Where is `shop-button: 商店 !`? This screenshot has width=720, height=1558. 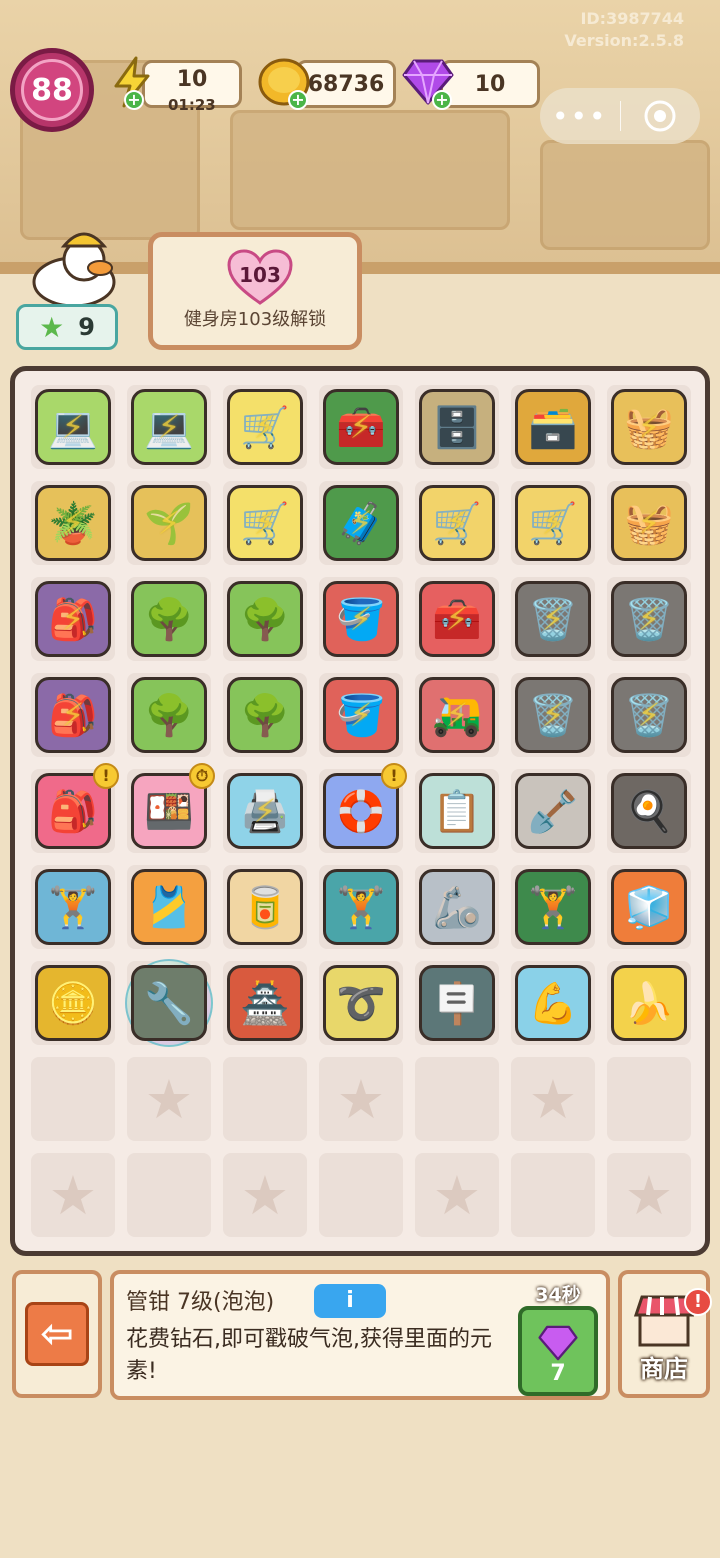
shop-button: 商店 ! is located at coordinates (665, 1334).